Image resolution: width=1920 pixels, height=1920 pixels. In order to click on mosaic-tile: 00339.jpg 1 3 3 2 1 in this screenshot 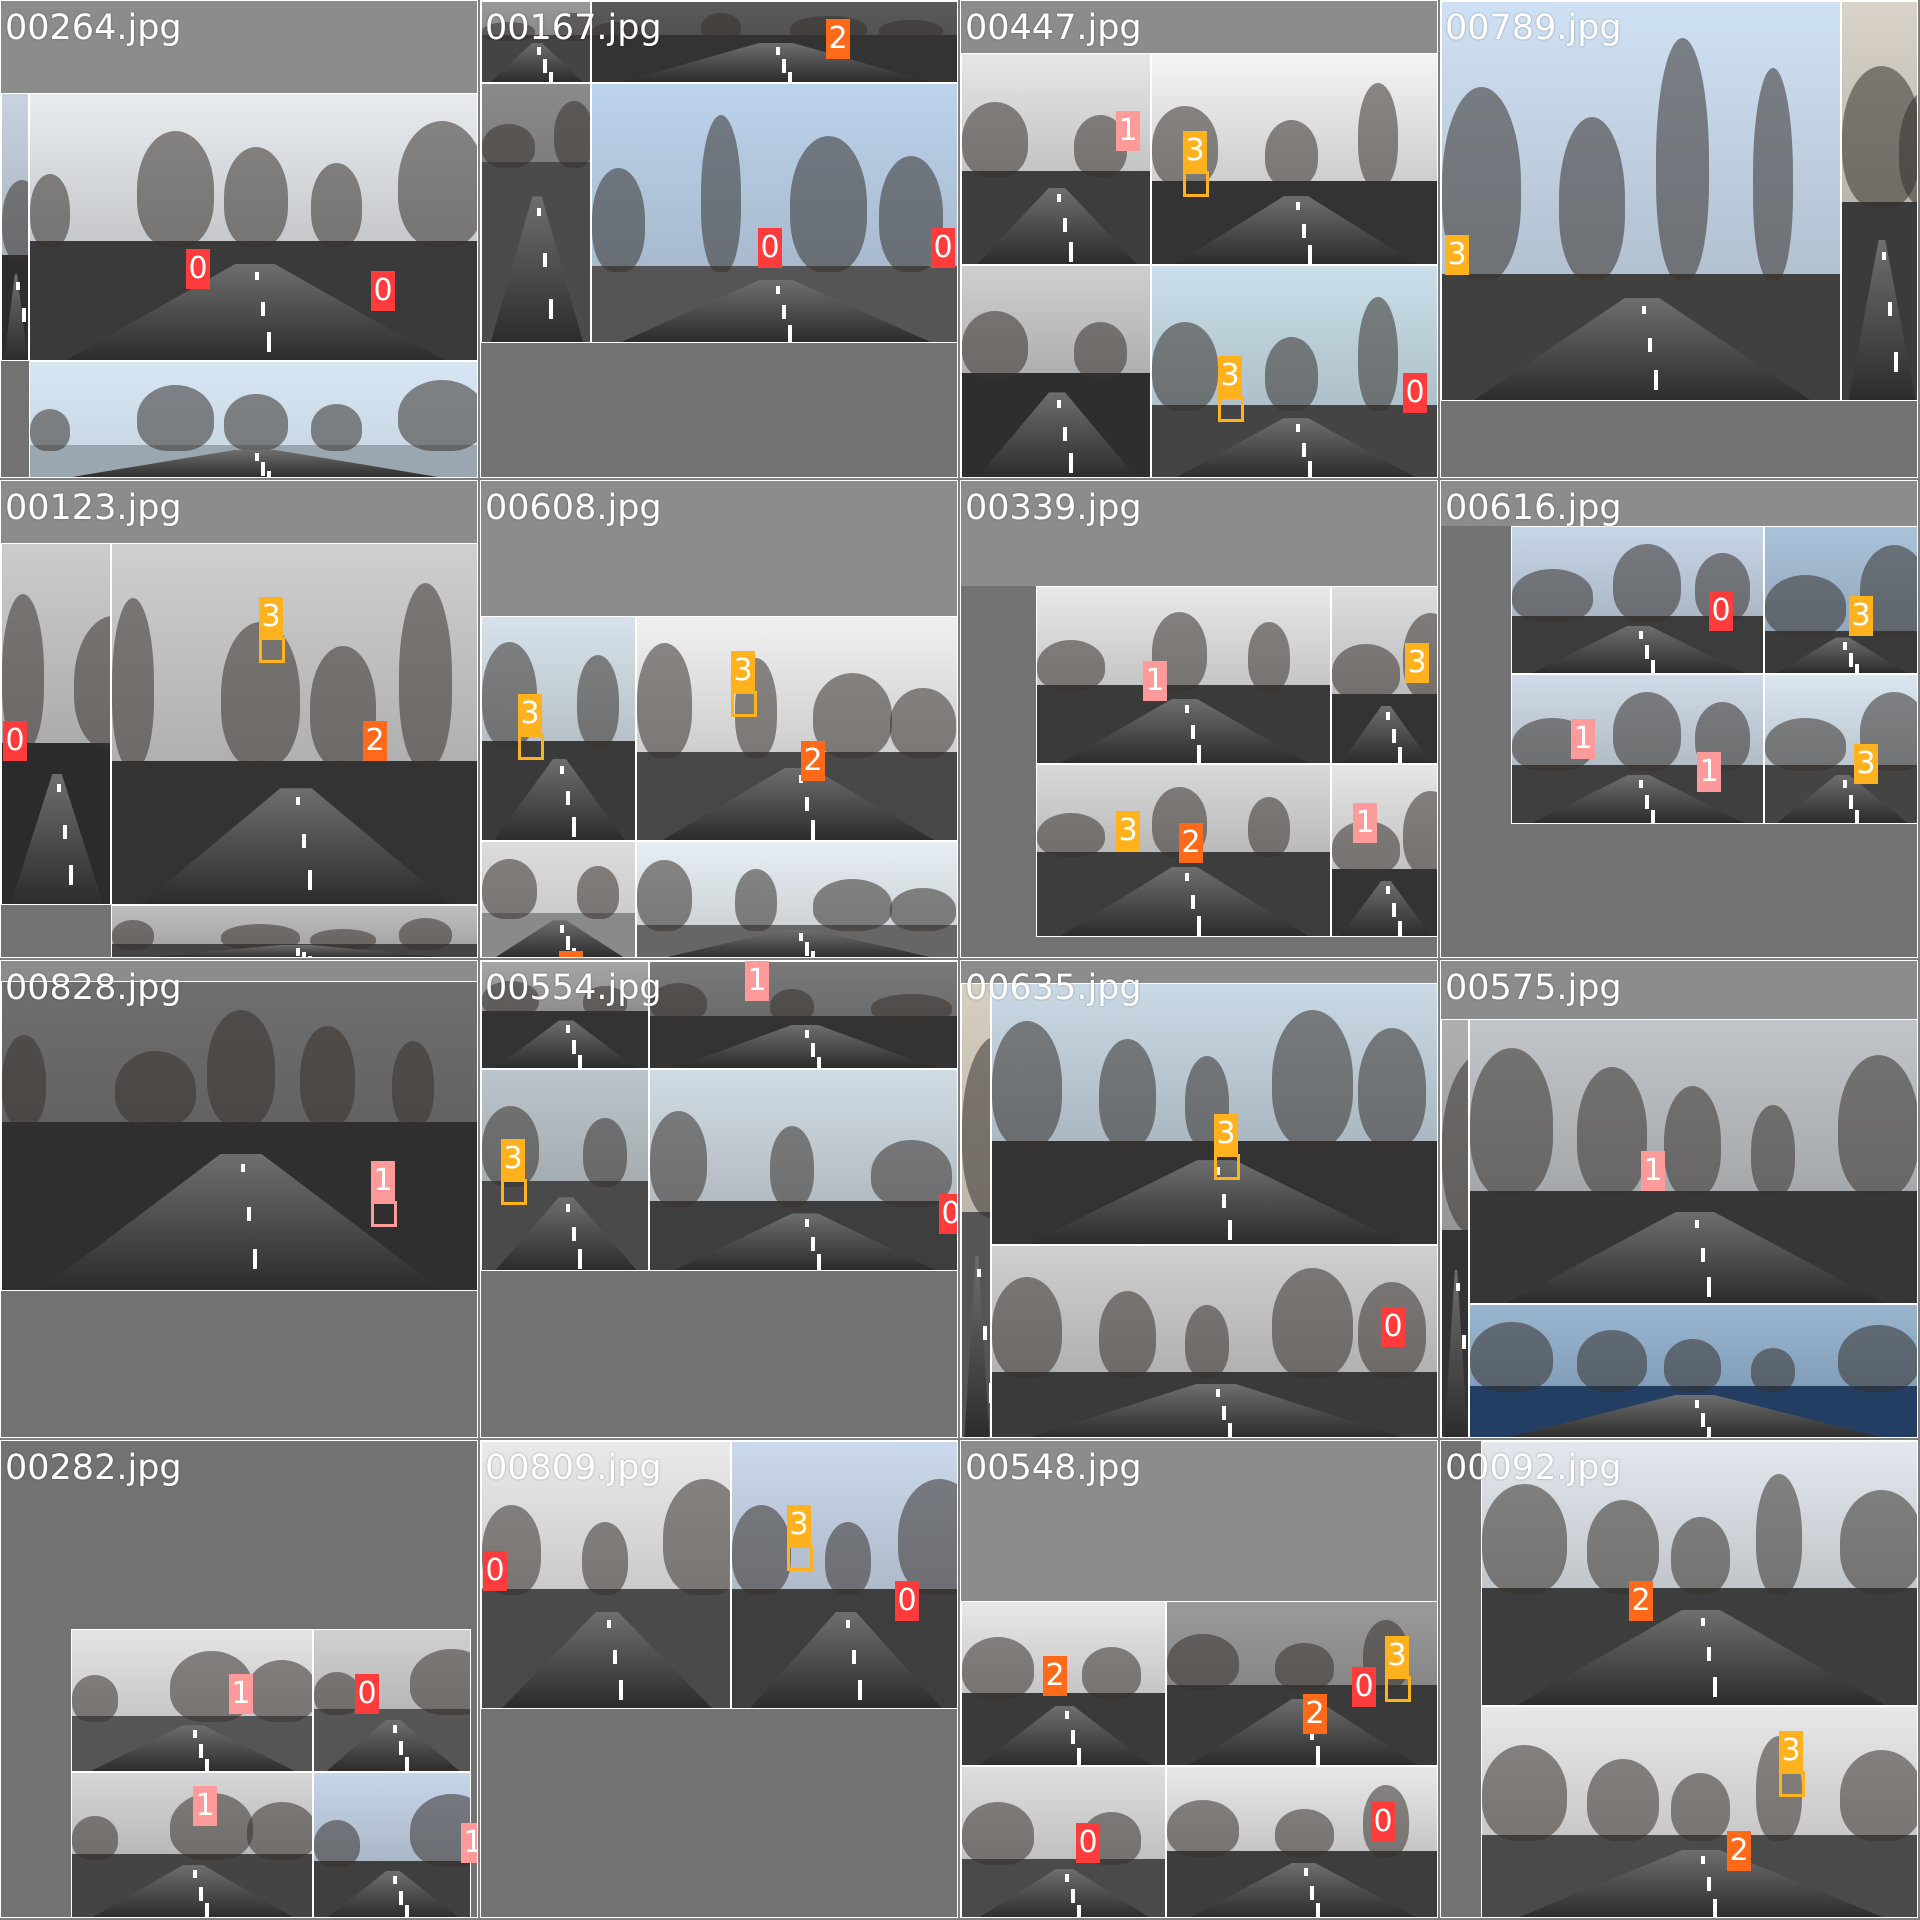, I will do `click(1199, 719)`.